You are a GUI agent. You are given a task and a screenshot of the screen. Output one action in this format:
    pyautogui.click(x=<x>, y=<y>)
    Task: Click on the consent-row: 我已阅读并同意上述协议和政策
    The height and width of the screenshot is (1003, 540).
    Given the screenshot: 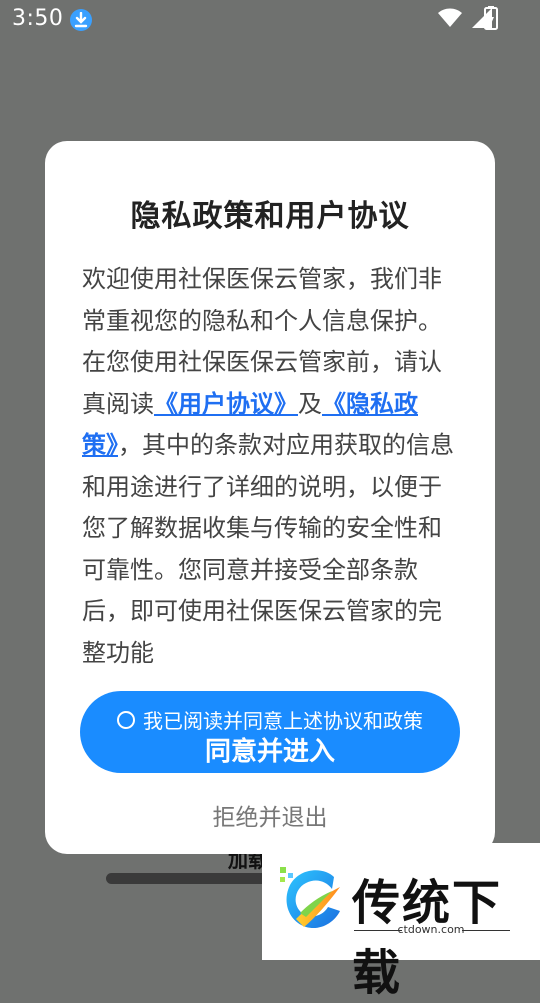 What is the action you would take?
    pyautogui.click(x=270, y=719)
    